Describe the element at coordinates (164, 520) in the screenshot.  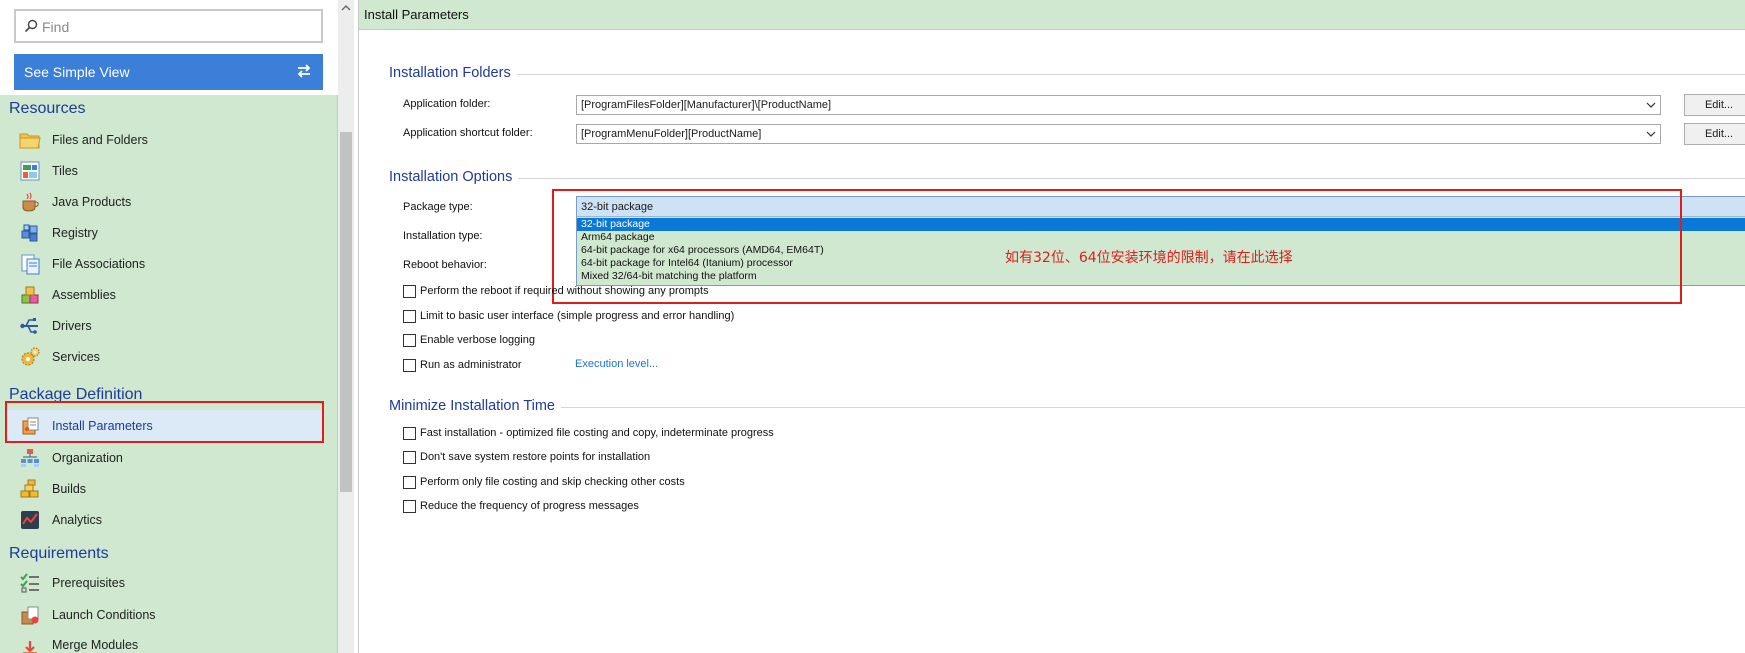
I see `sidebar-item-analytics: Analytics` at that location.